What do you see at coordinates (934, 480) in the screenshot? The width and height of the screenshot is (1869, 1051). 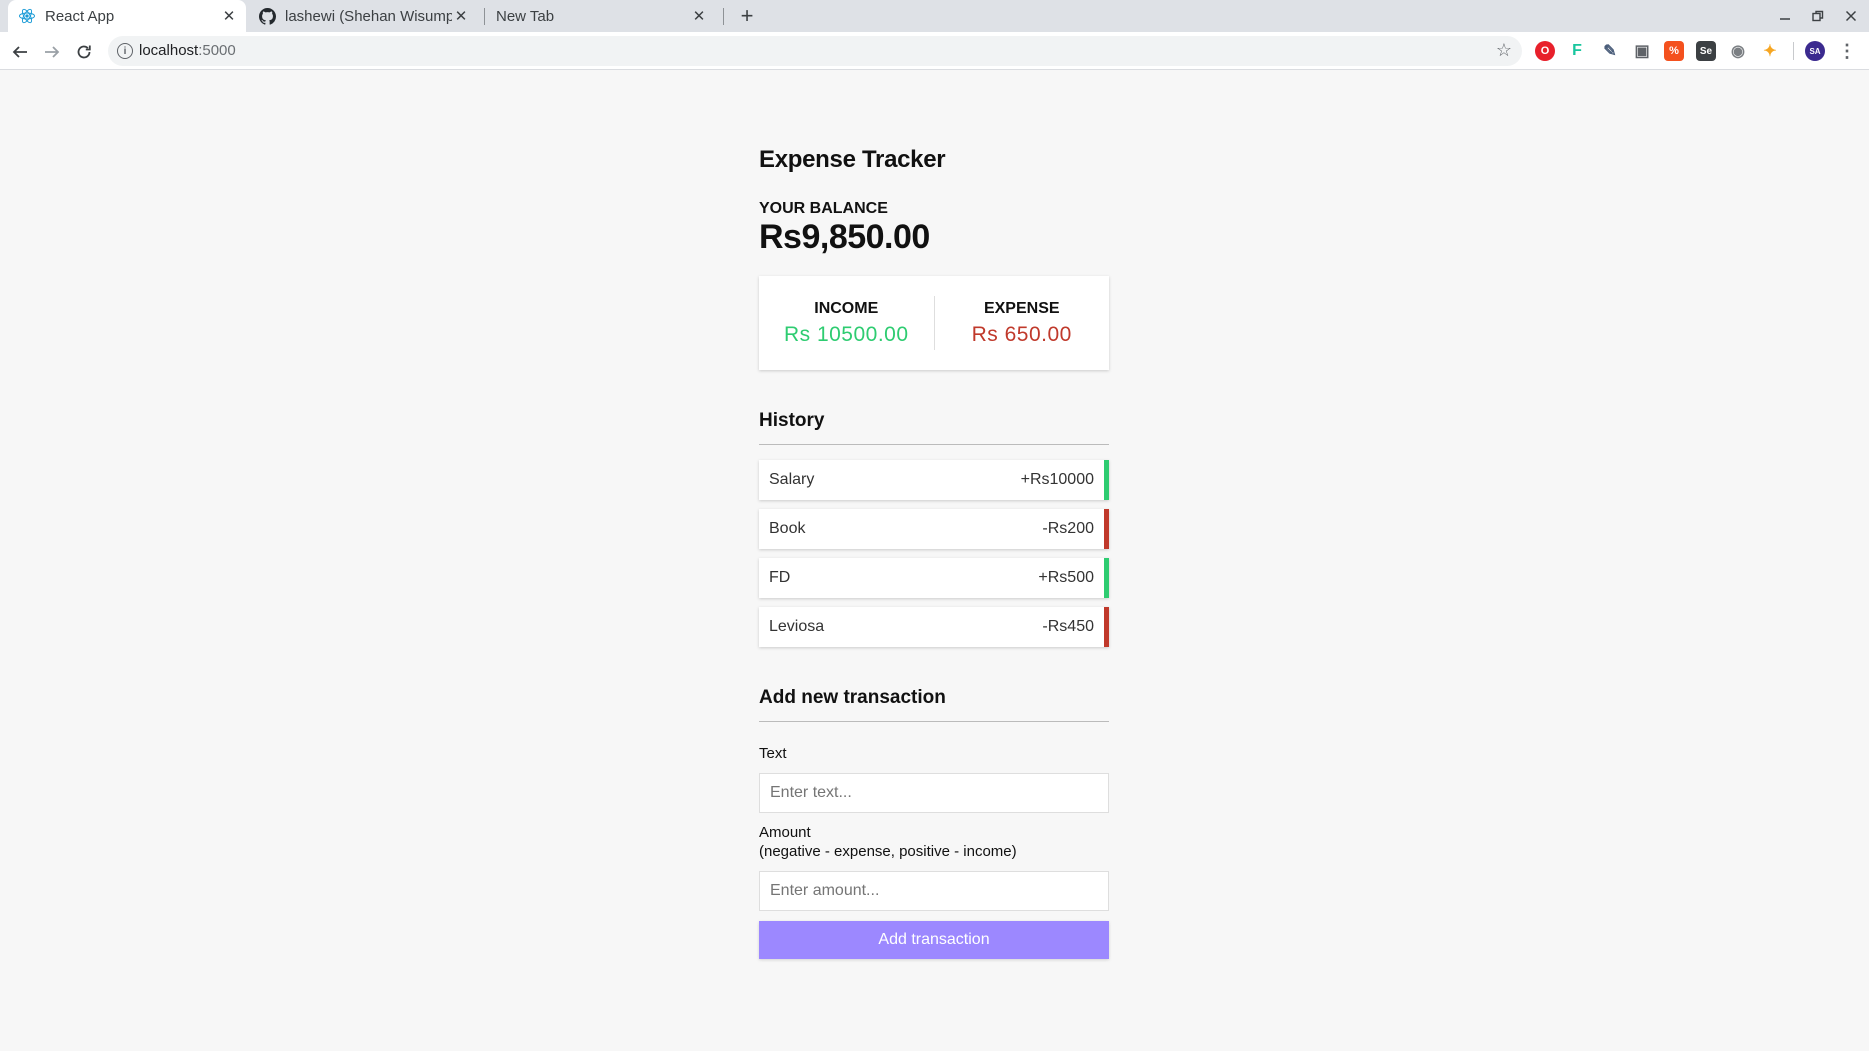 I see `transaction-item: Salary +Rs10000` at bounding box center [934, 480].